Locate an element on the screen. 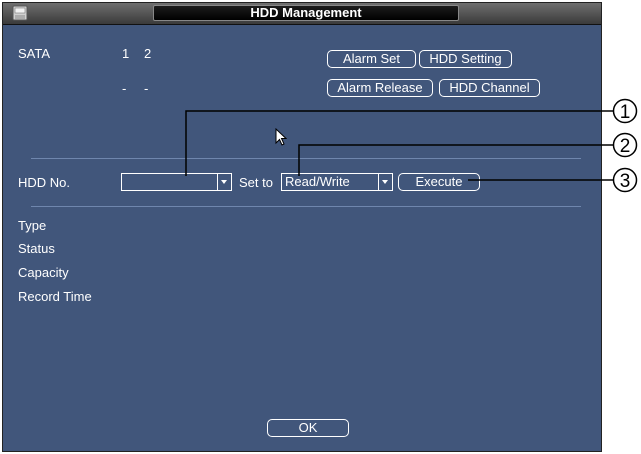 This screenshot has height=454, width=641. callout-number-3: 3 is located at coordinates (625, 181).